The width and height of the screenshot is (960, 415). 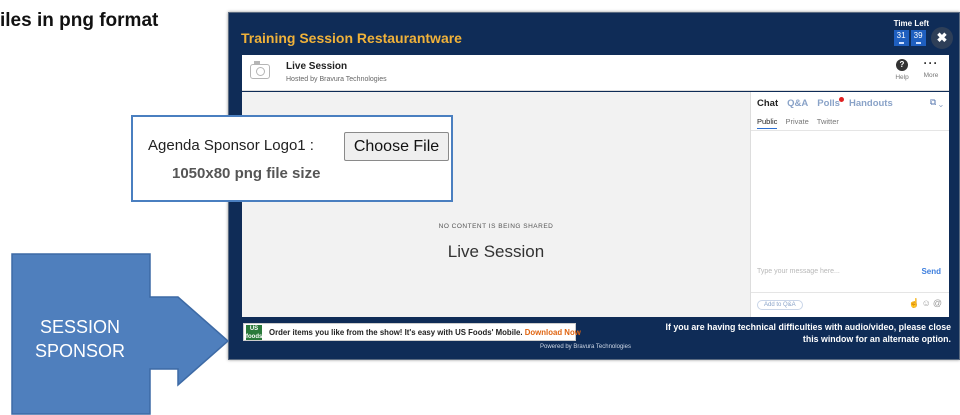 What do you see at coordinates (931, 63) in the screenshot?
I see `ellipsis-icon: ···` at bounding box center [931, 63].